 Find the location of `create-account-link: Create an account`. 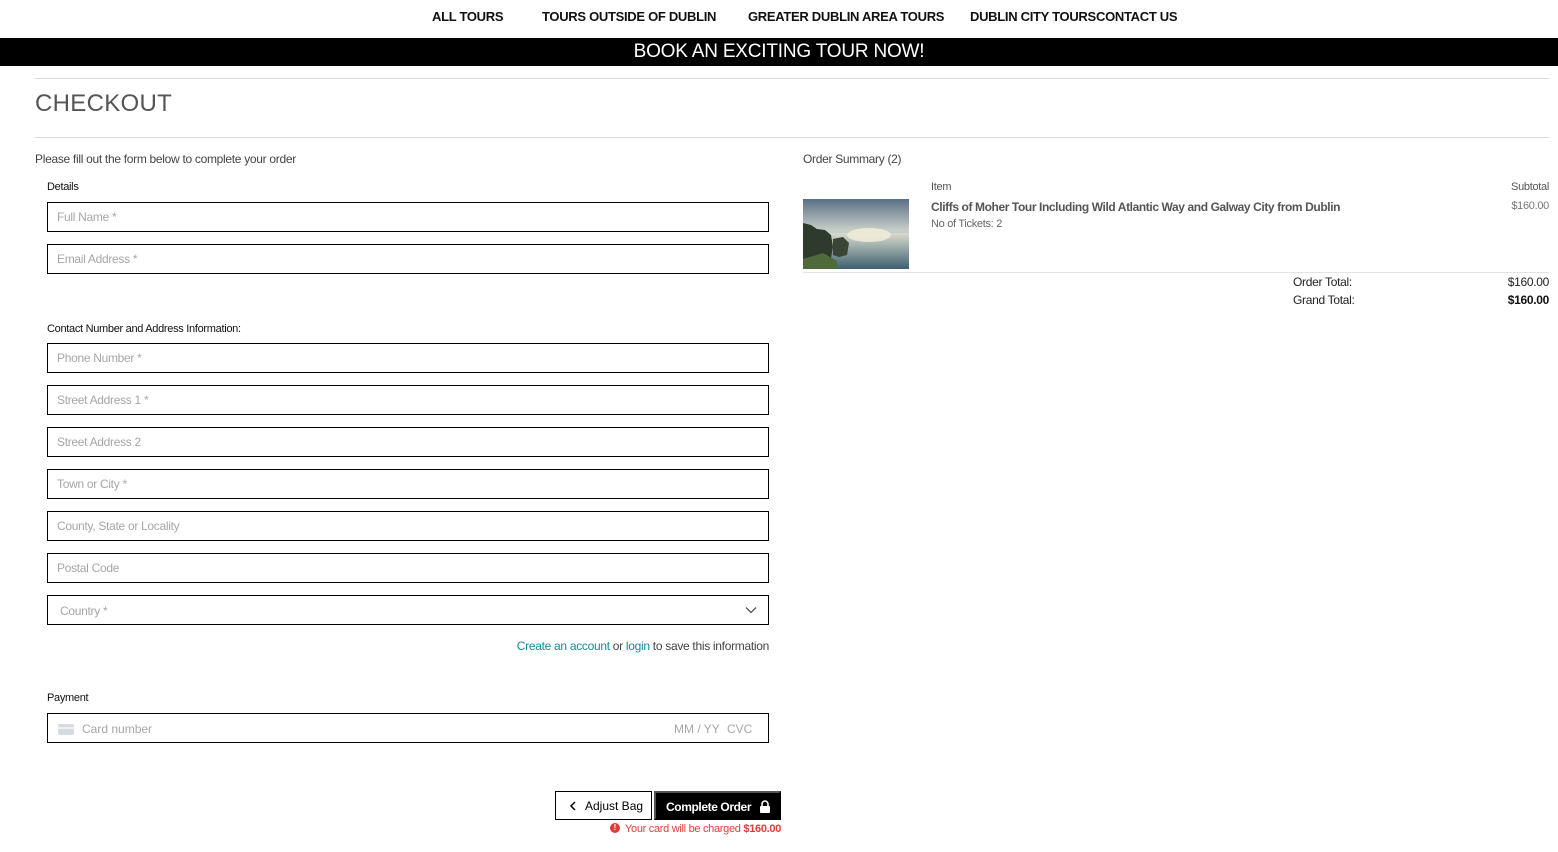

create-account-link: Create an account is located at coordinates (563, 646).